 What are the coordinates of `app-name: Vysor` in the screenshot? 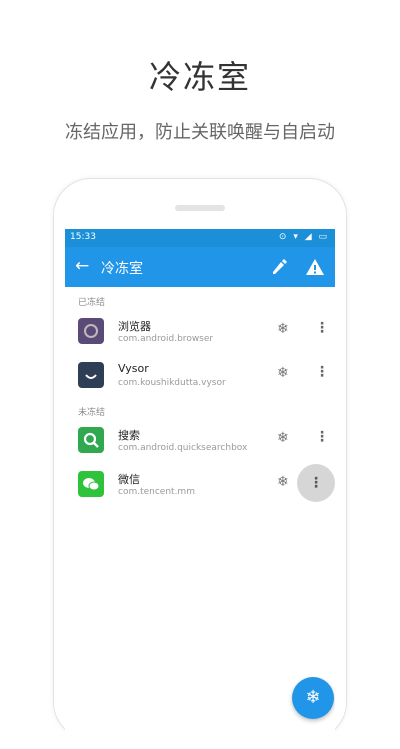 It's located at (133, 368).